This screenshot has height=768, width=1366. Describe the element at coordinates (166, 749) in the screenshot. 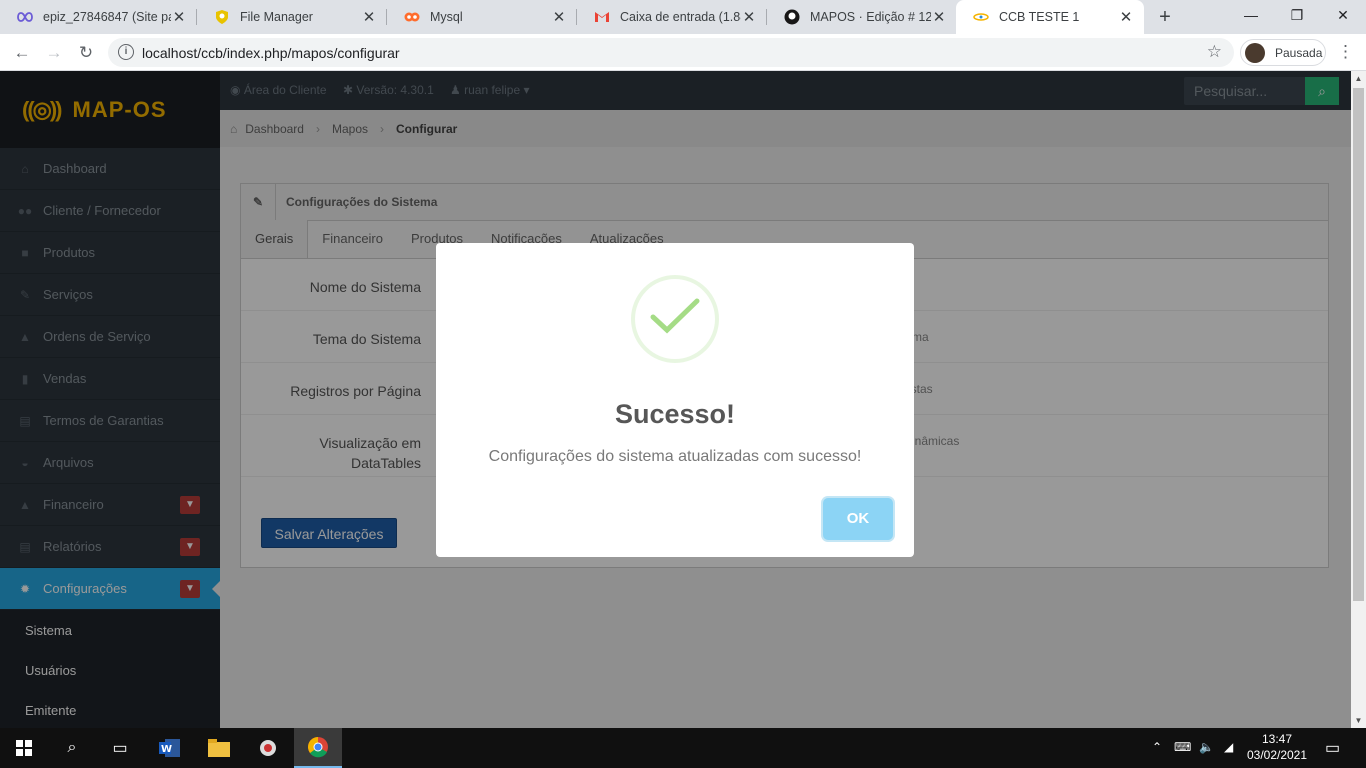

I see `svg-text: W` at that location.